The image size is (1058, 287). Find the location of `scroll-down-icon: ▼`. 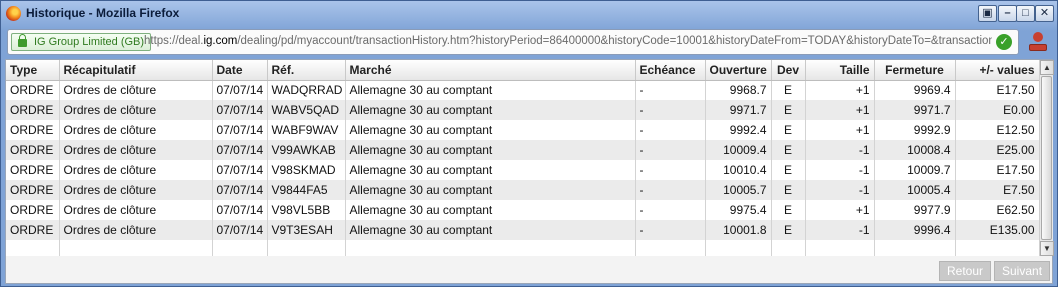

scroll-down-icon: ▼ is located at coordinates (1047, 248).